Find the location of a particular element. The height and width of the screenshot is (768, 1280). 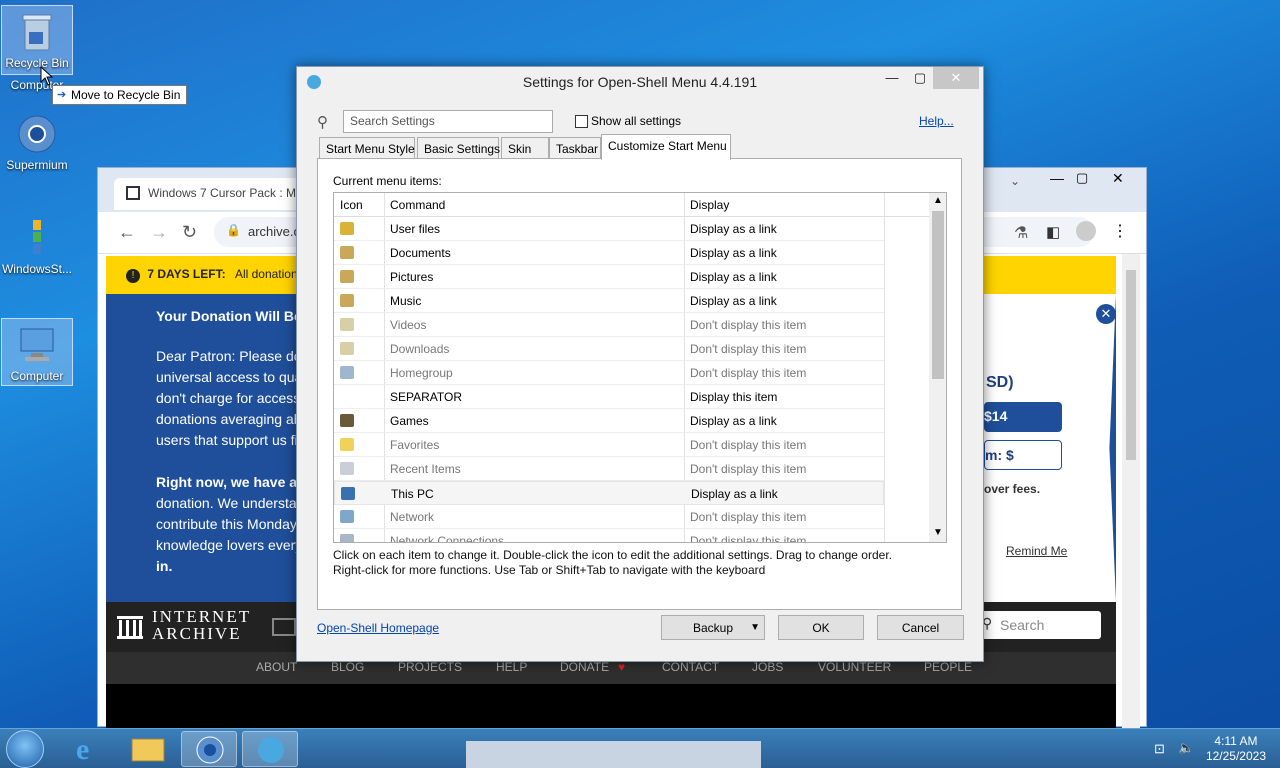

tab-basic-settings: Basic Settings is located at coordinates (458, 148).